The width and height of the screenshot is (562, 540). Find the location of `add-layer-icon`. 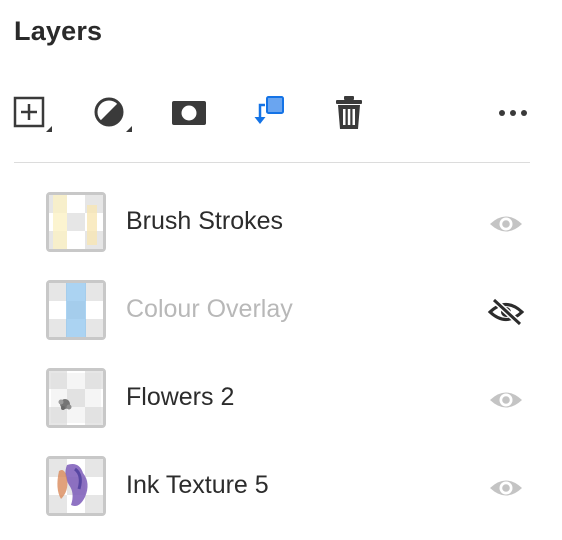

add-layer-icon is located at coordinates (32, 114).